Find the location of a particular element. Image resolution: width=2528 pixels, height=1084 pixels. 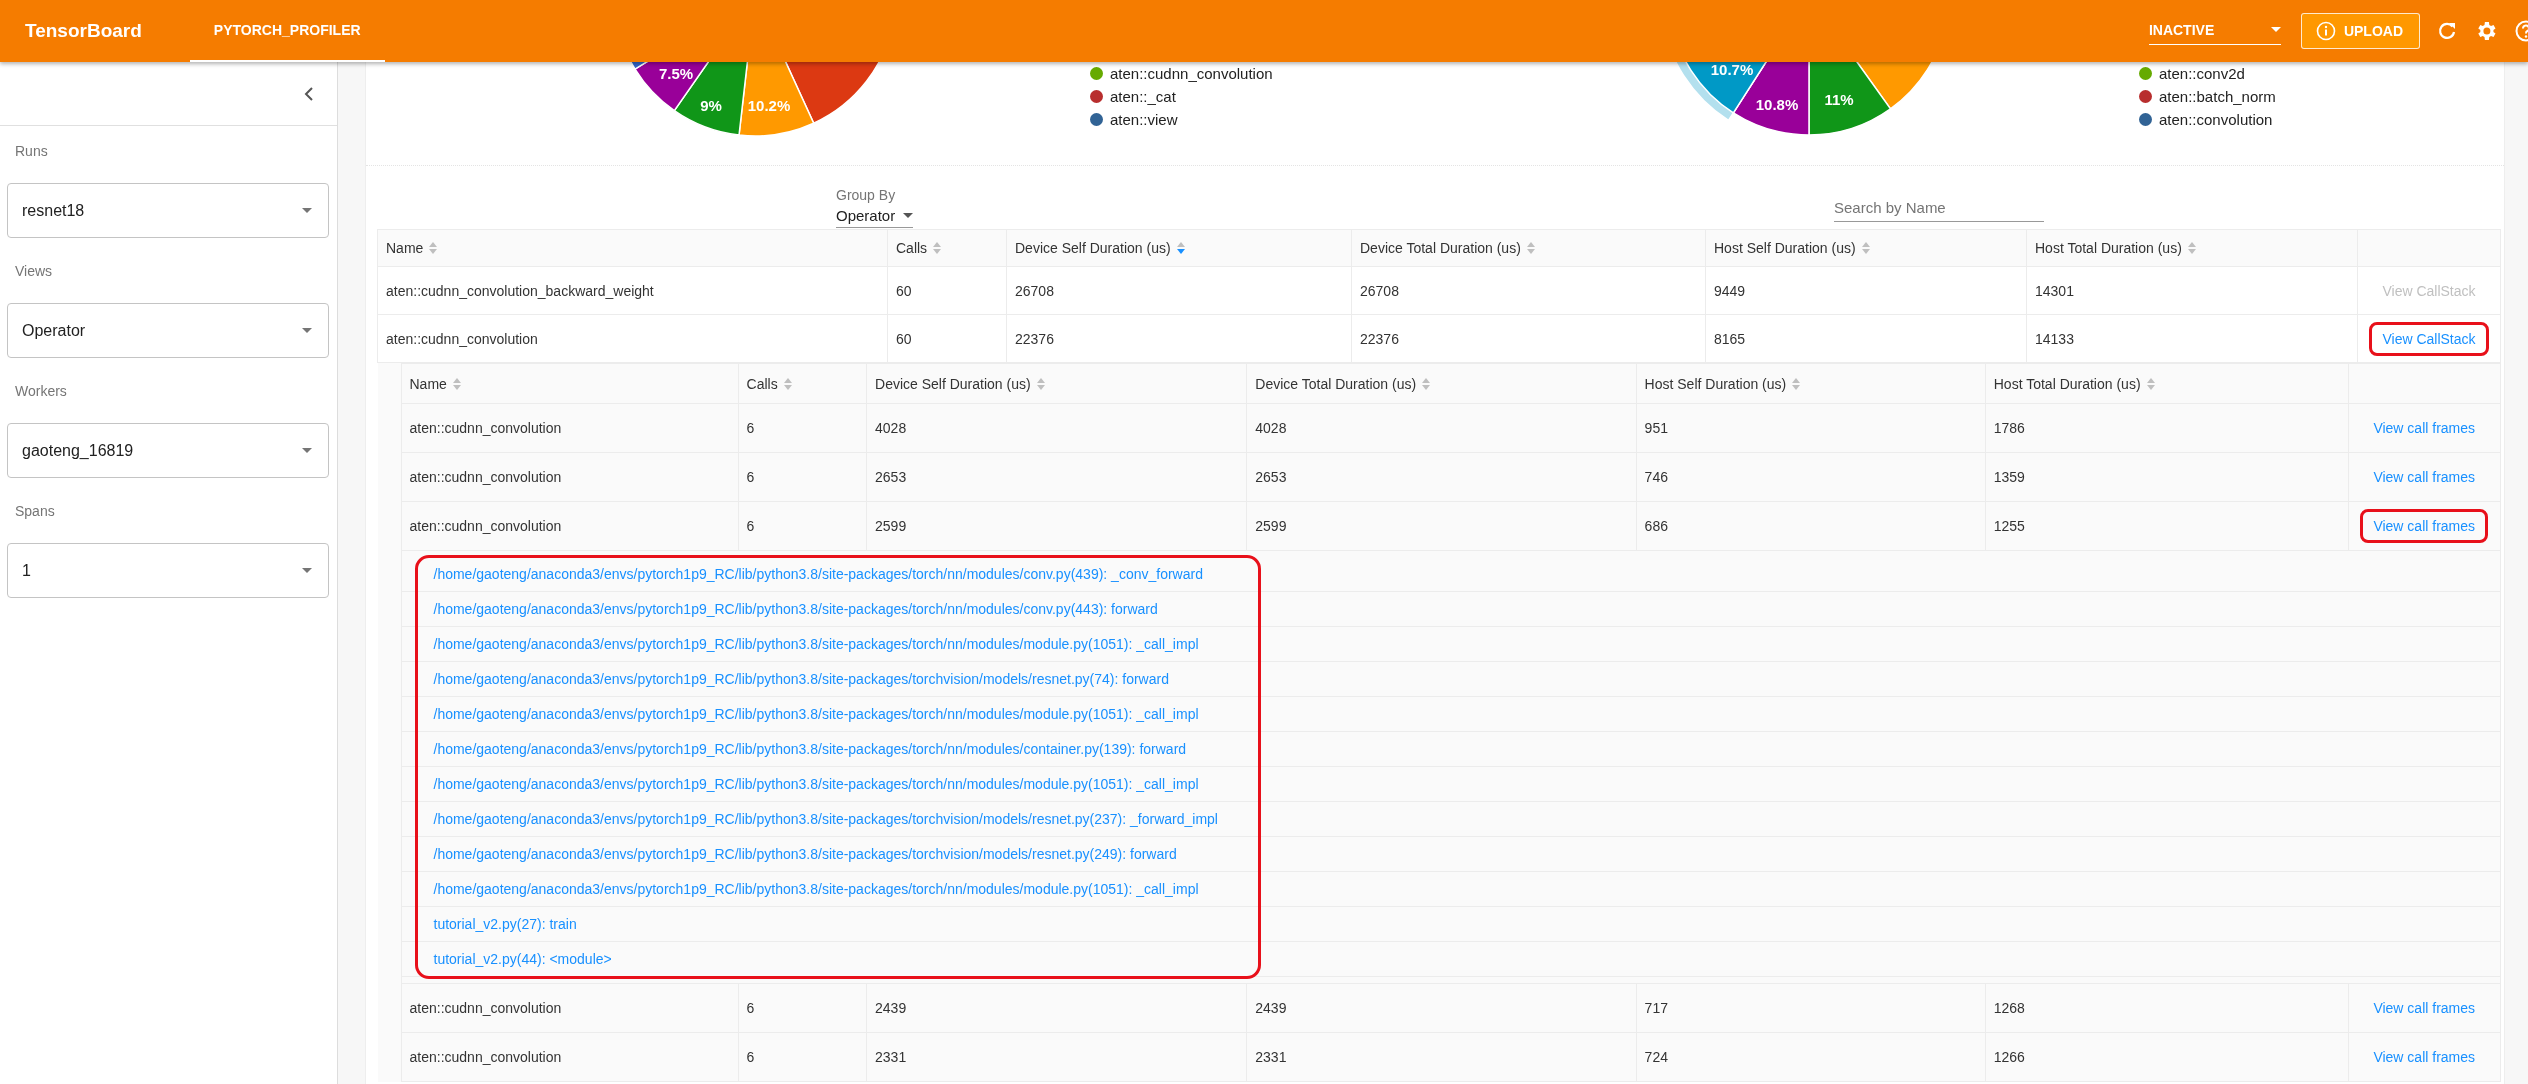

legend-label: aten::convolution is located at coordinates (2216, 119).